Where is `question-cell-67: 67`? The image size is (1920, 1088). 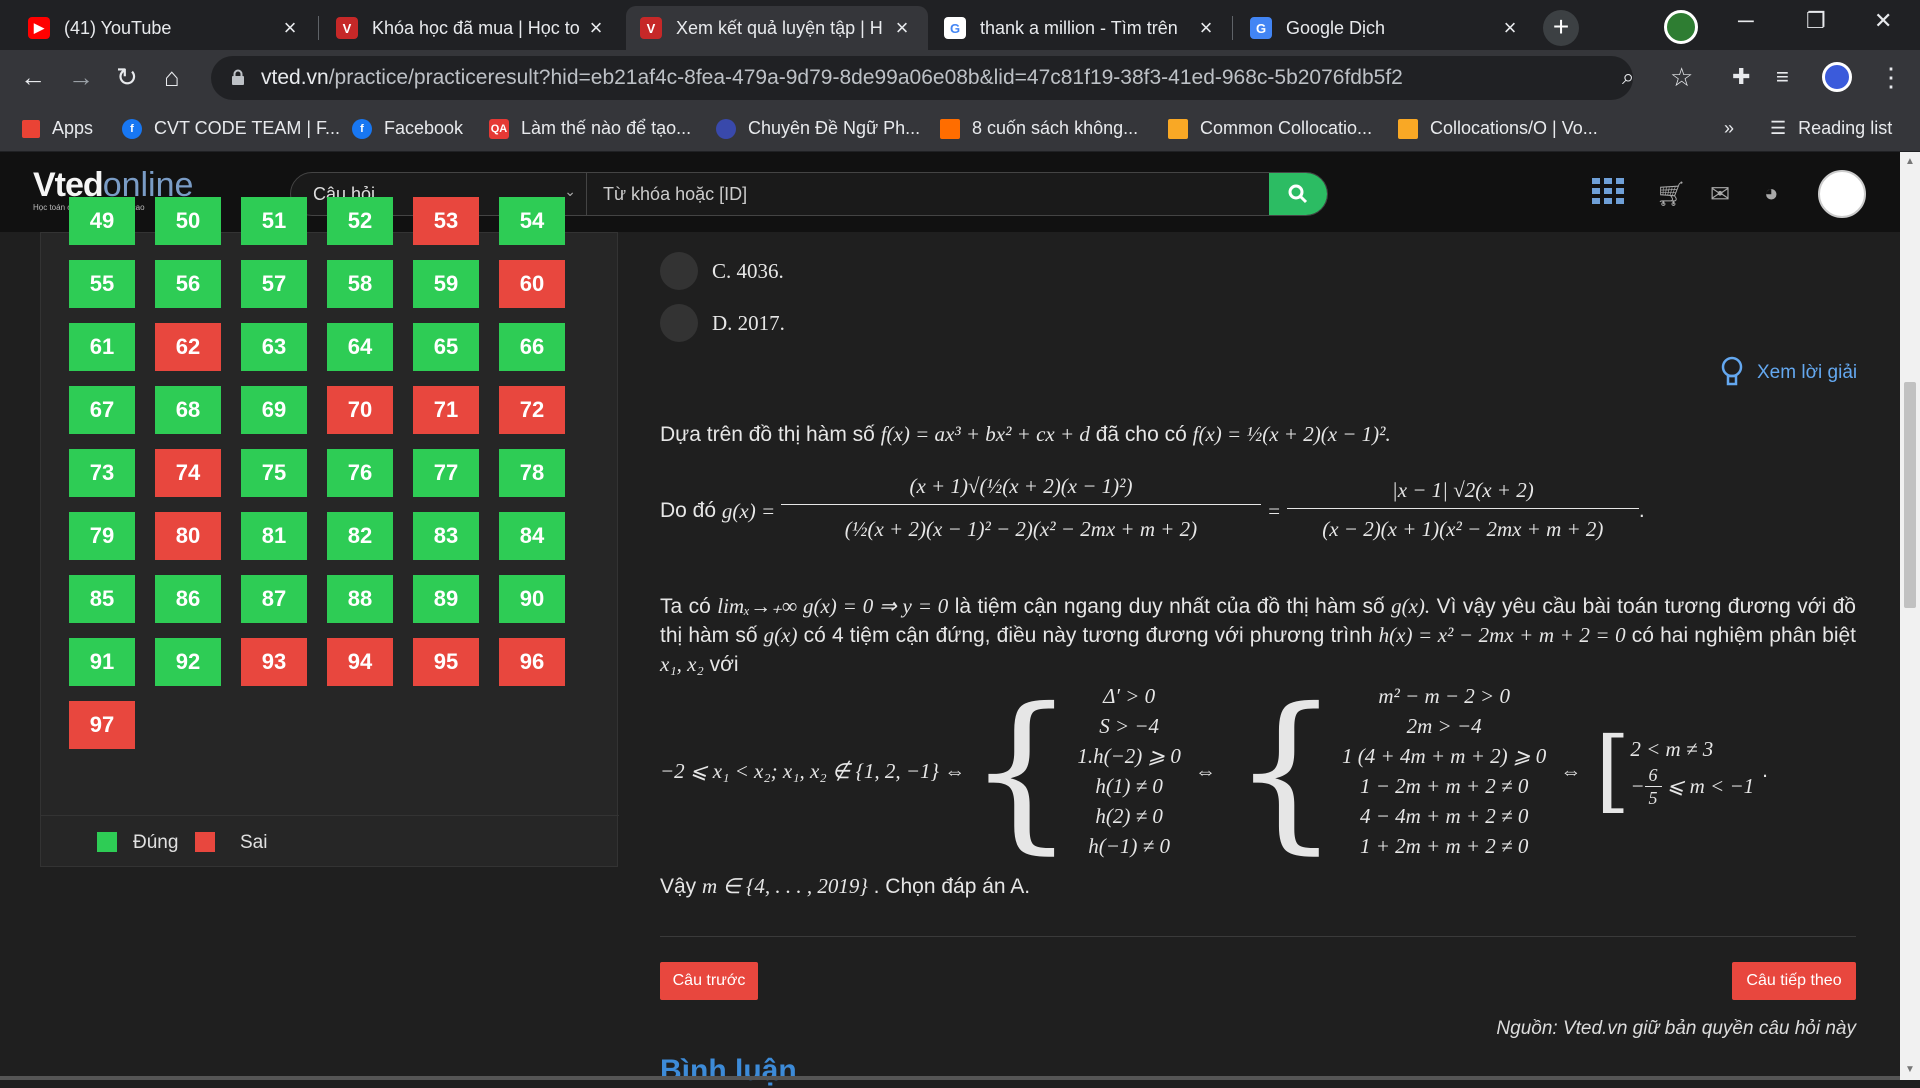 question-cell-67: 67 is located at coordinates (102, 410).